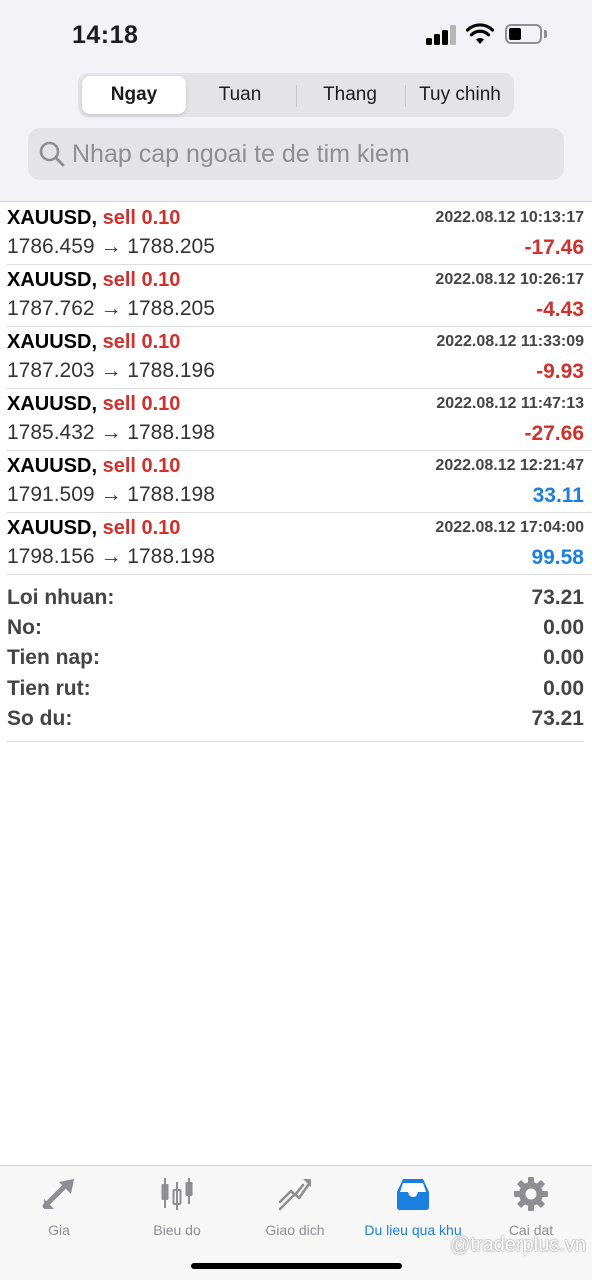  I want to click on deal-prices: 1786.459 → 1788.205, so click(111, 247).